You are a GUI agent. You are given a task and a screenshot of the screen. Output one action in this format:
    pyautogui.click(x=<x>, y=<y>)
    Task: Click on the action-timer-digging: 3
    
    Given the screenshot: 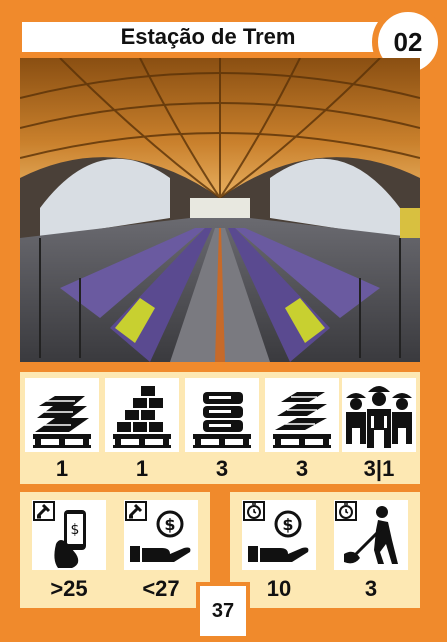 What is the action you would take?
    pyautogui.click(x=371, y=550)
    